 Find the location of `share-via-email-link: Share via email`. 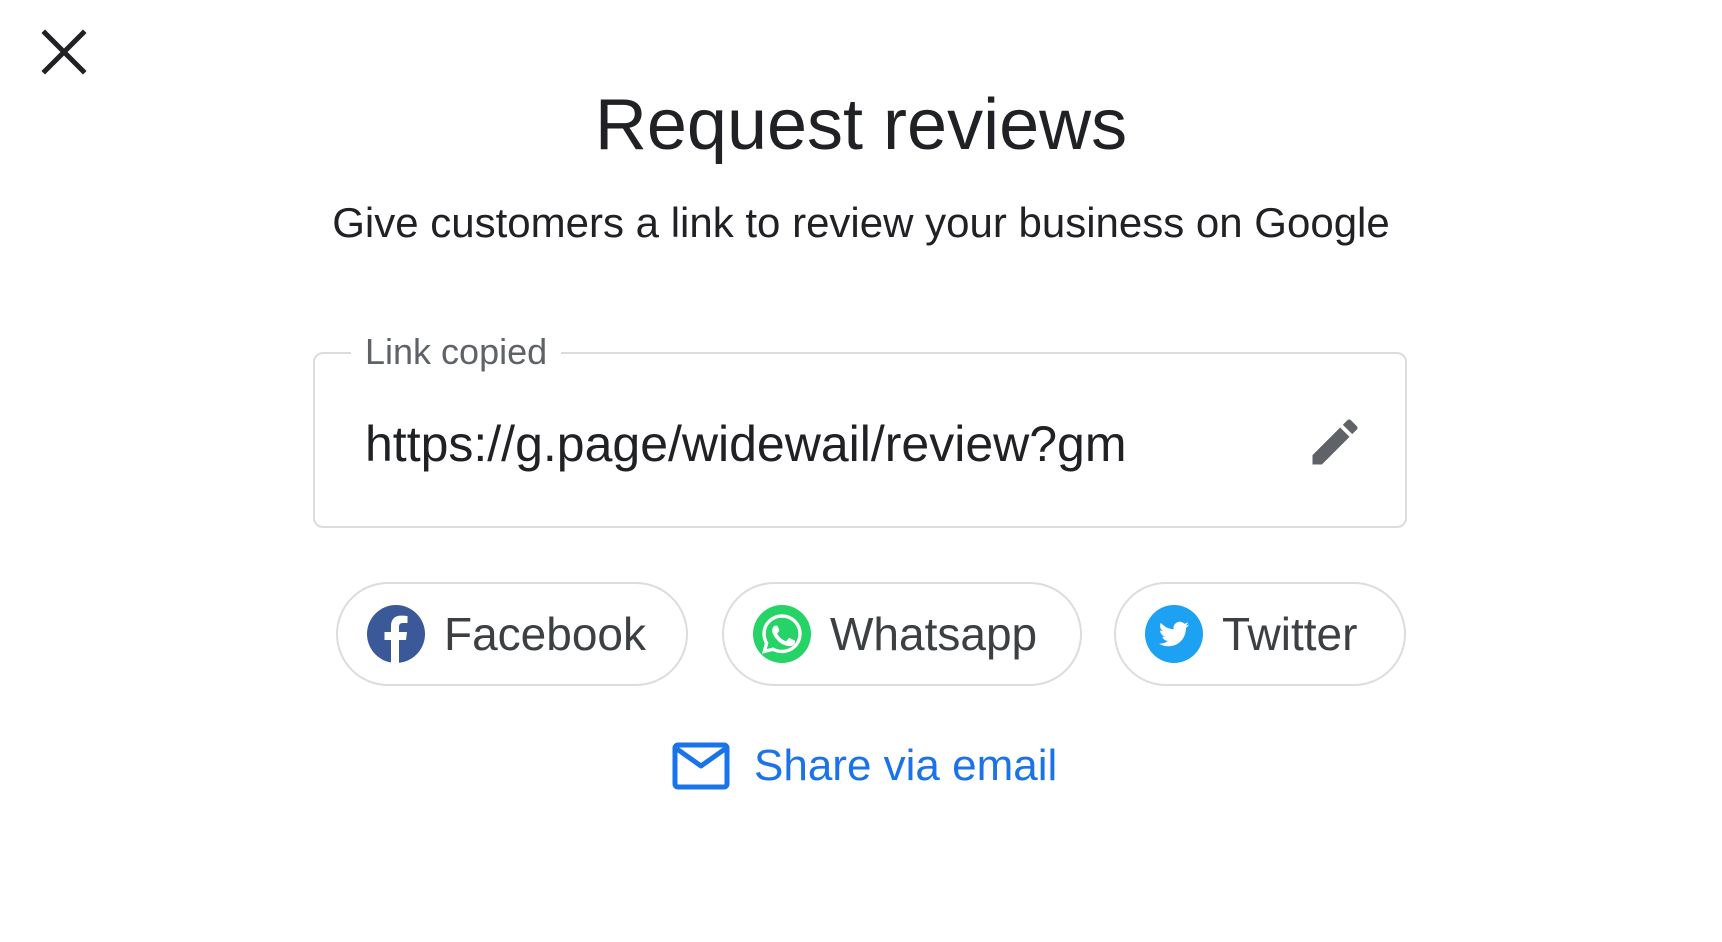

share-via-email-link: Share via email is located at coordinates (864, 766).